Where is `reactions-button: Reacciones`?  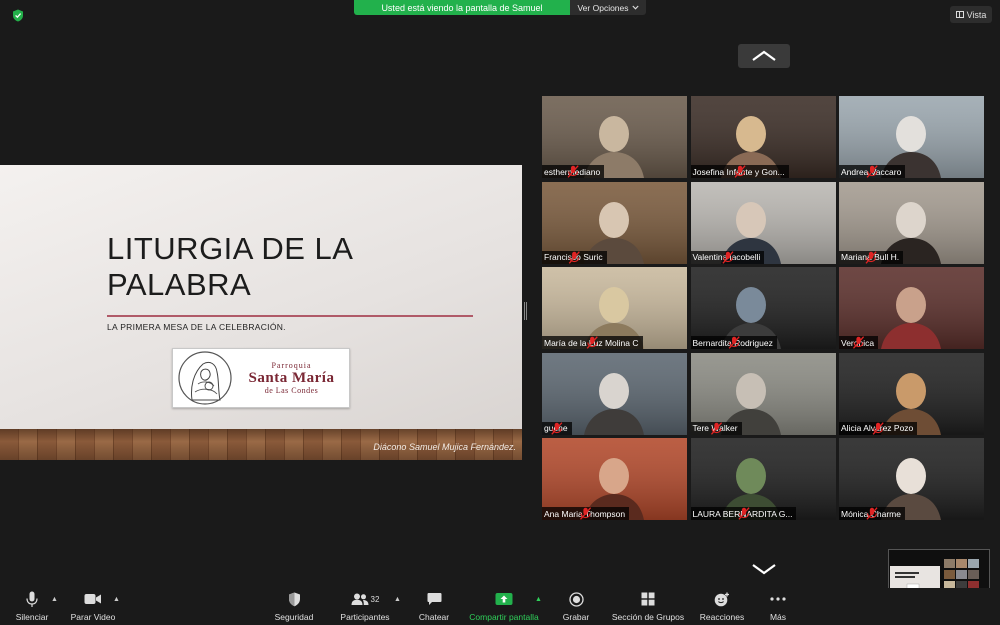 reactions-button: Reacciones is located at coordinates (722, 606).